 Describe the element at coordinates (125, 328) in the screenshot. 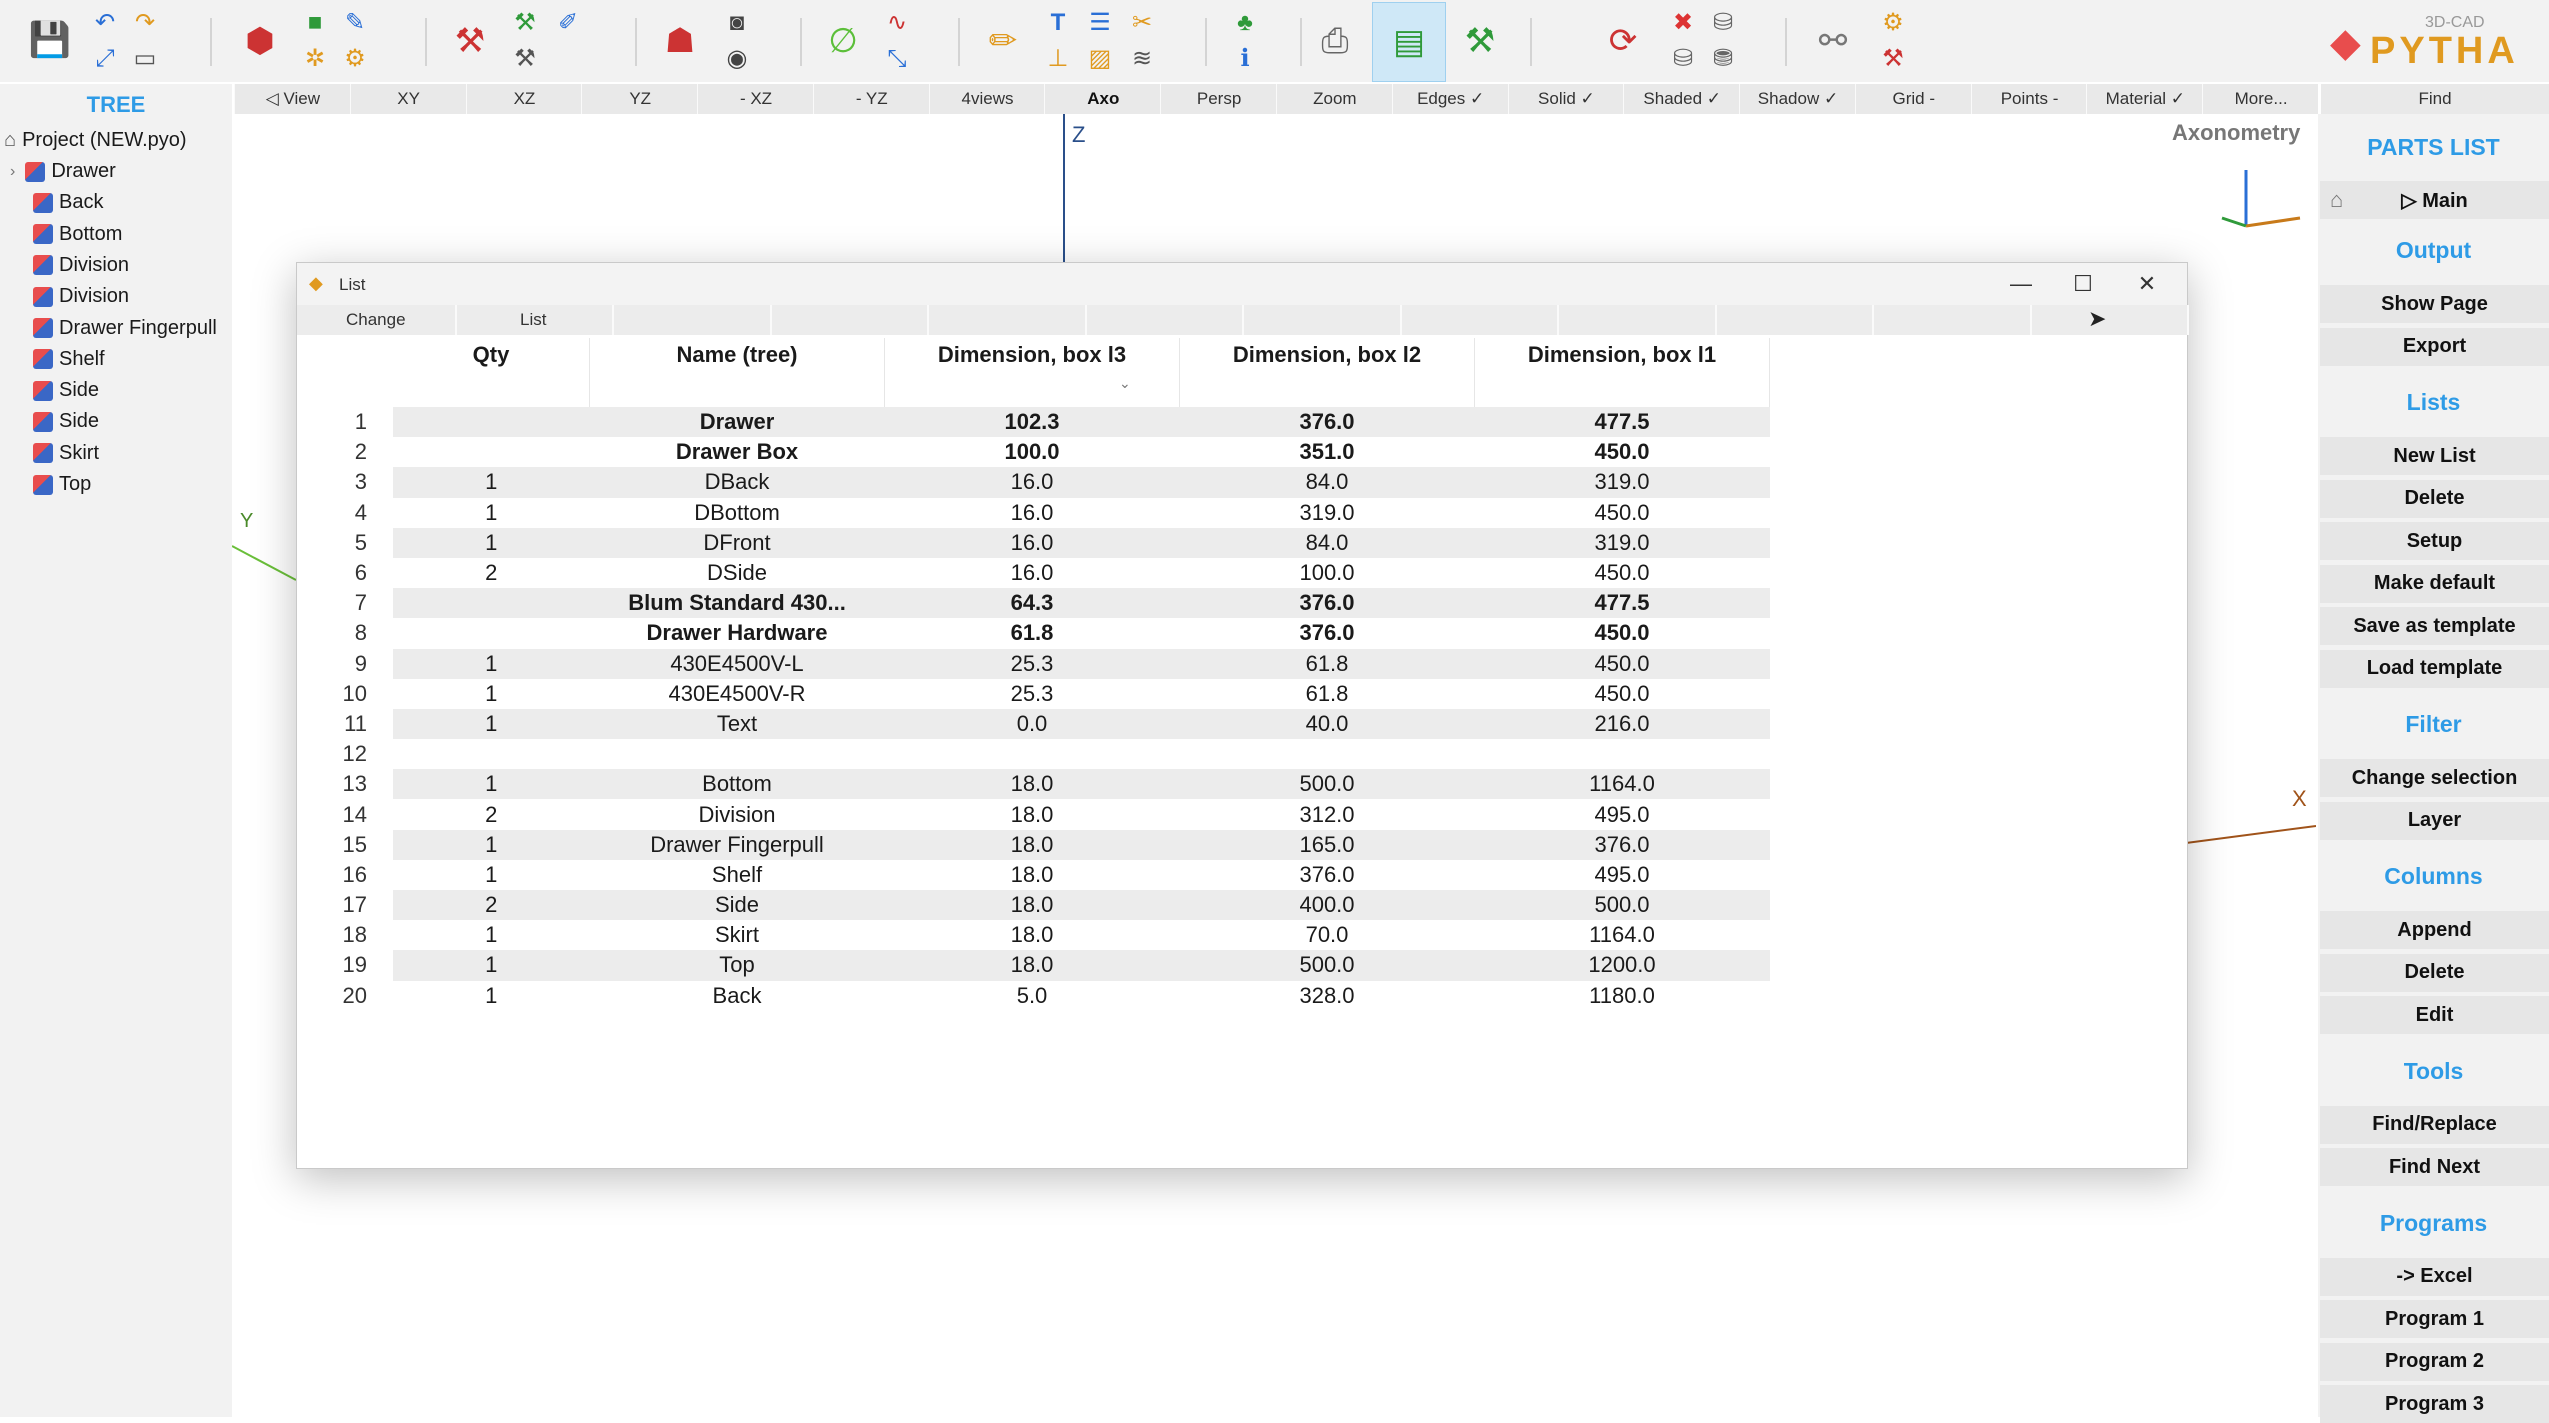

I see `tree-item: Drawer Fingerpull` at that location.